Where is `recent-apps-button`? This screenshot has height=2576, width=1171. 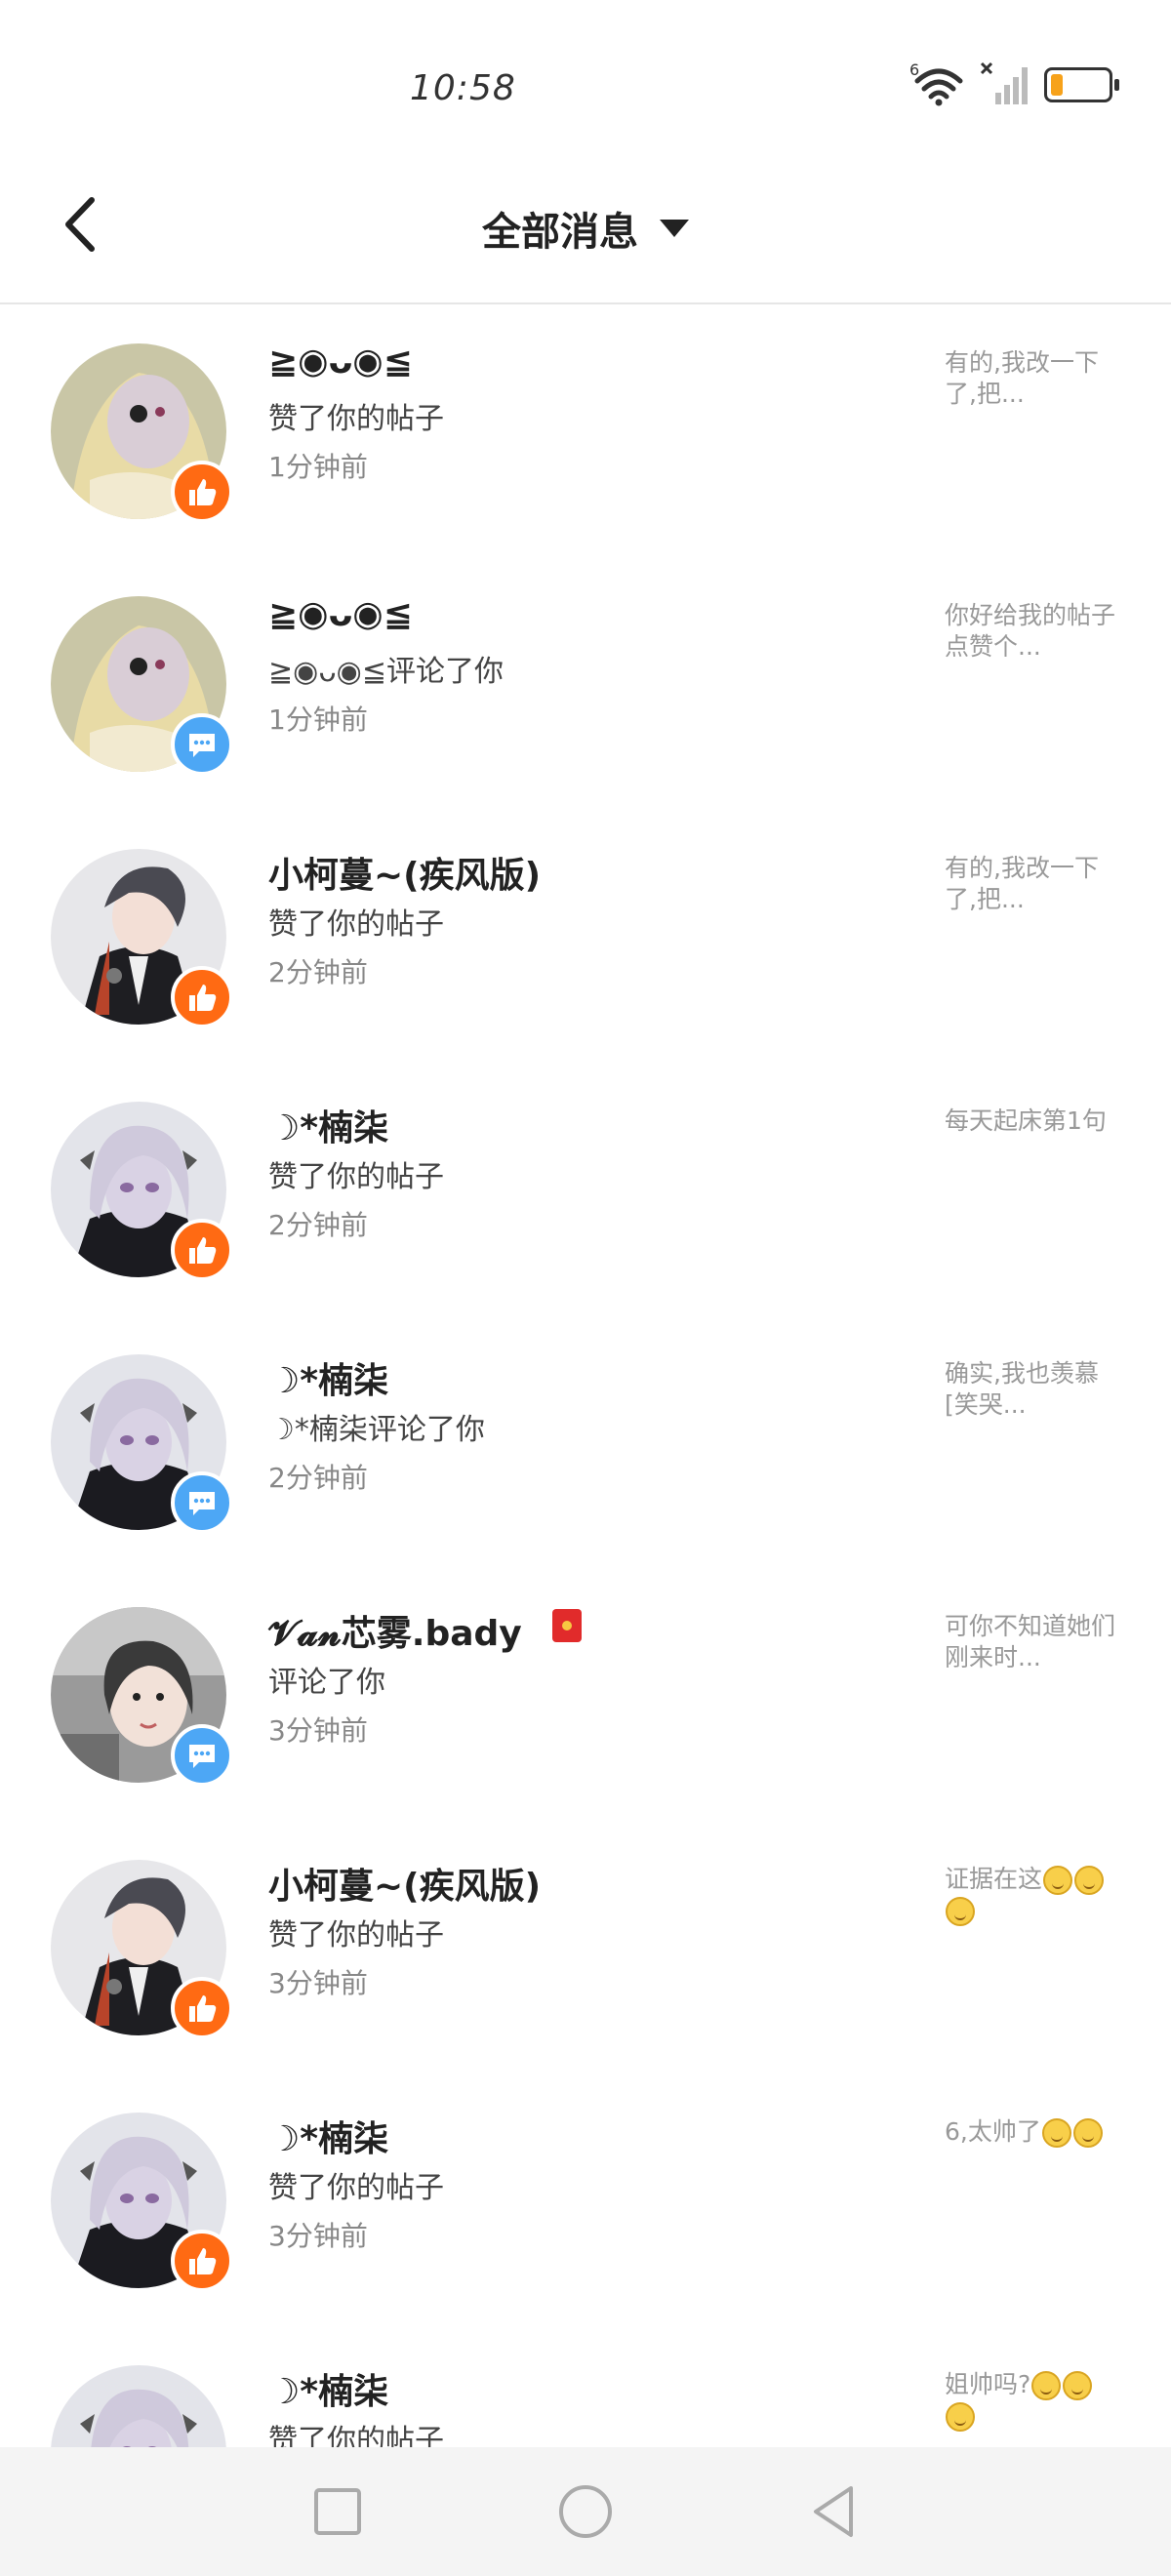 recent-apps-button is located at coordinates (337, 2511).